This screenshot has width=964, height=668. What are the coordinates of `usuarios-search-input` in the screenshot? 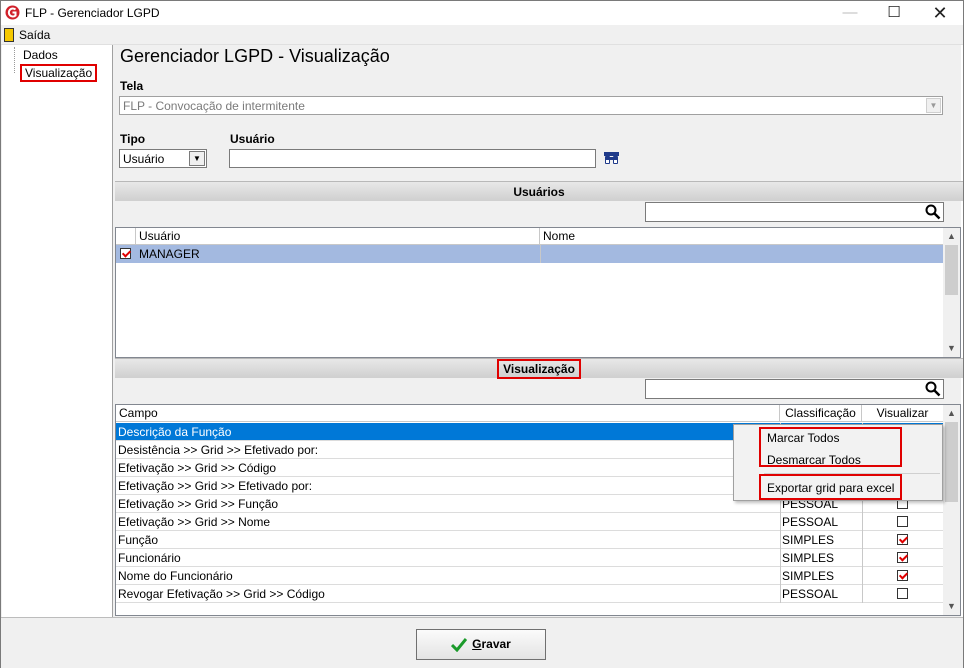 It's located at (794, 212).